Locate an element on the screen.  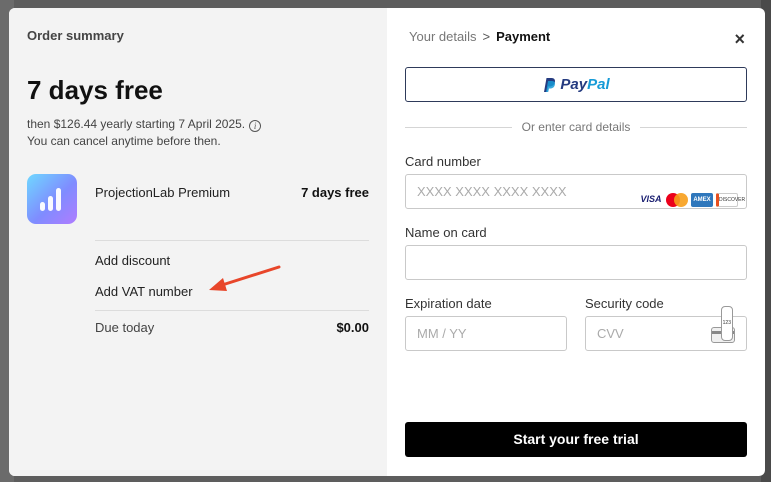
cvv-card-icon: 123 is located at coordinates (723, 324).